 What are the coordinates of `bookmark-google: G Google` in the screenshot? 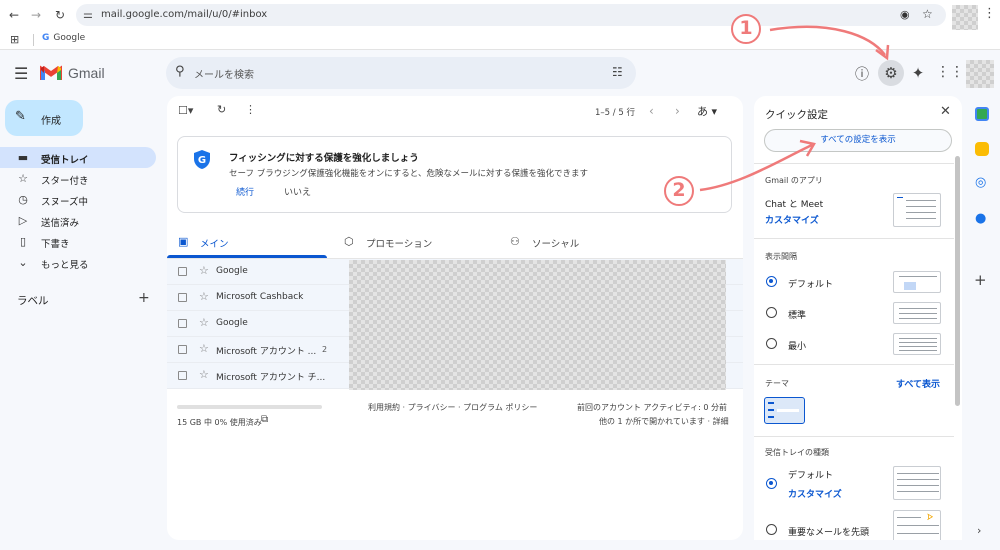 It's located at (63, 38).